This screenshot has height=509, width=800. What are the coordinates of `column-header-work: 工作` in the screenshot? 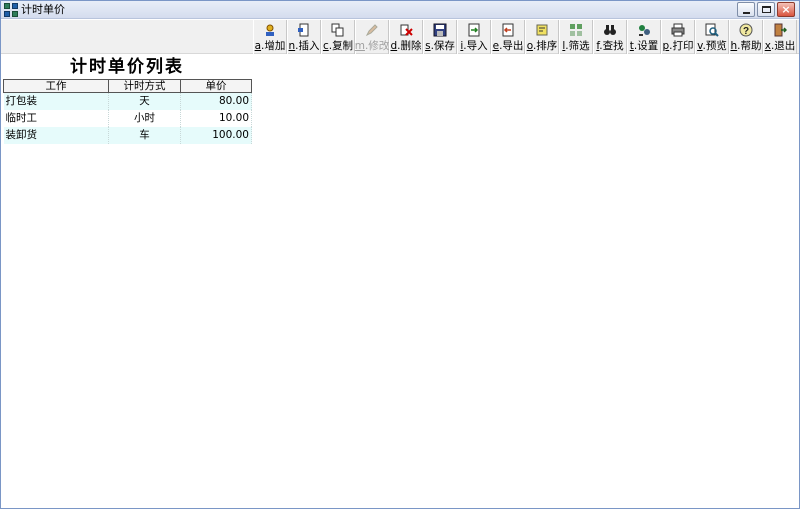 It's located at (56, 86).